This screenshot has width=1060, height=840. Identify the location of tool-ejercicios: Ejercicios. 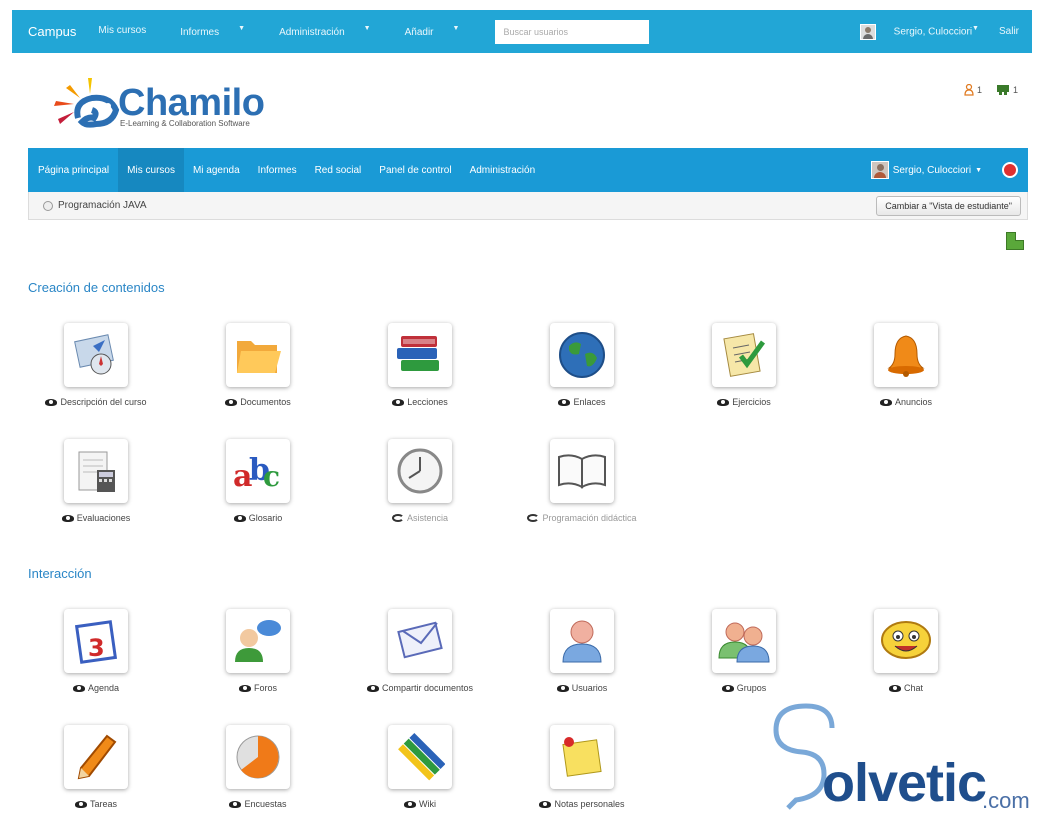
(744, 365).